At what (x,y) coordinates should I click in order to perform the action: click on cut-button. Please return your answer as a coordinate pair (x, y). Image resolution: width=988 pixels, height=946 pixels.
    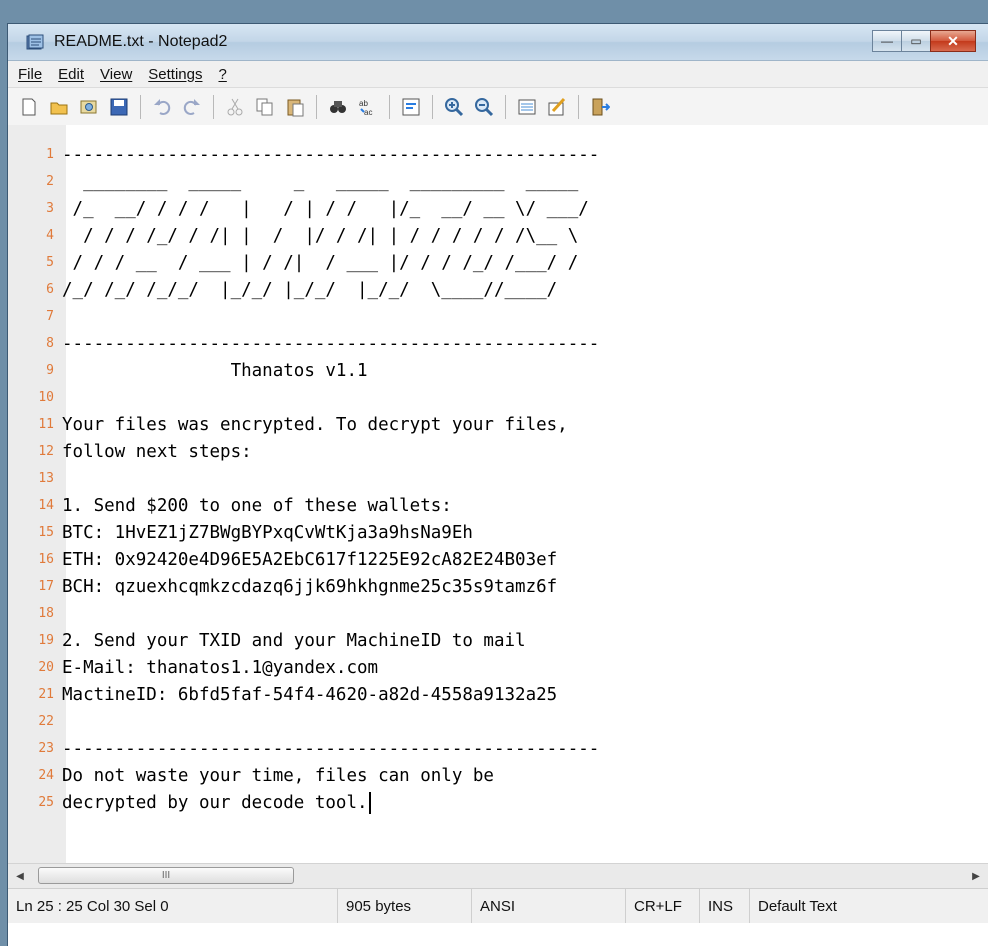
    Looking at the image, I should click on (235, 107).